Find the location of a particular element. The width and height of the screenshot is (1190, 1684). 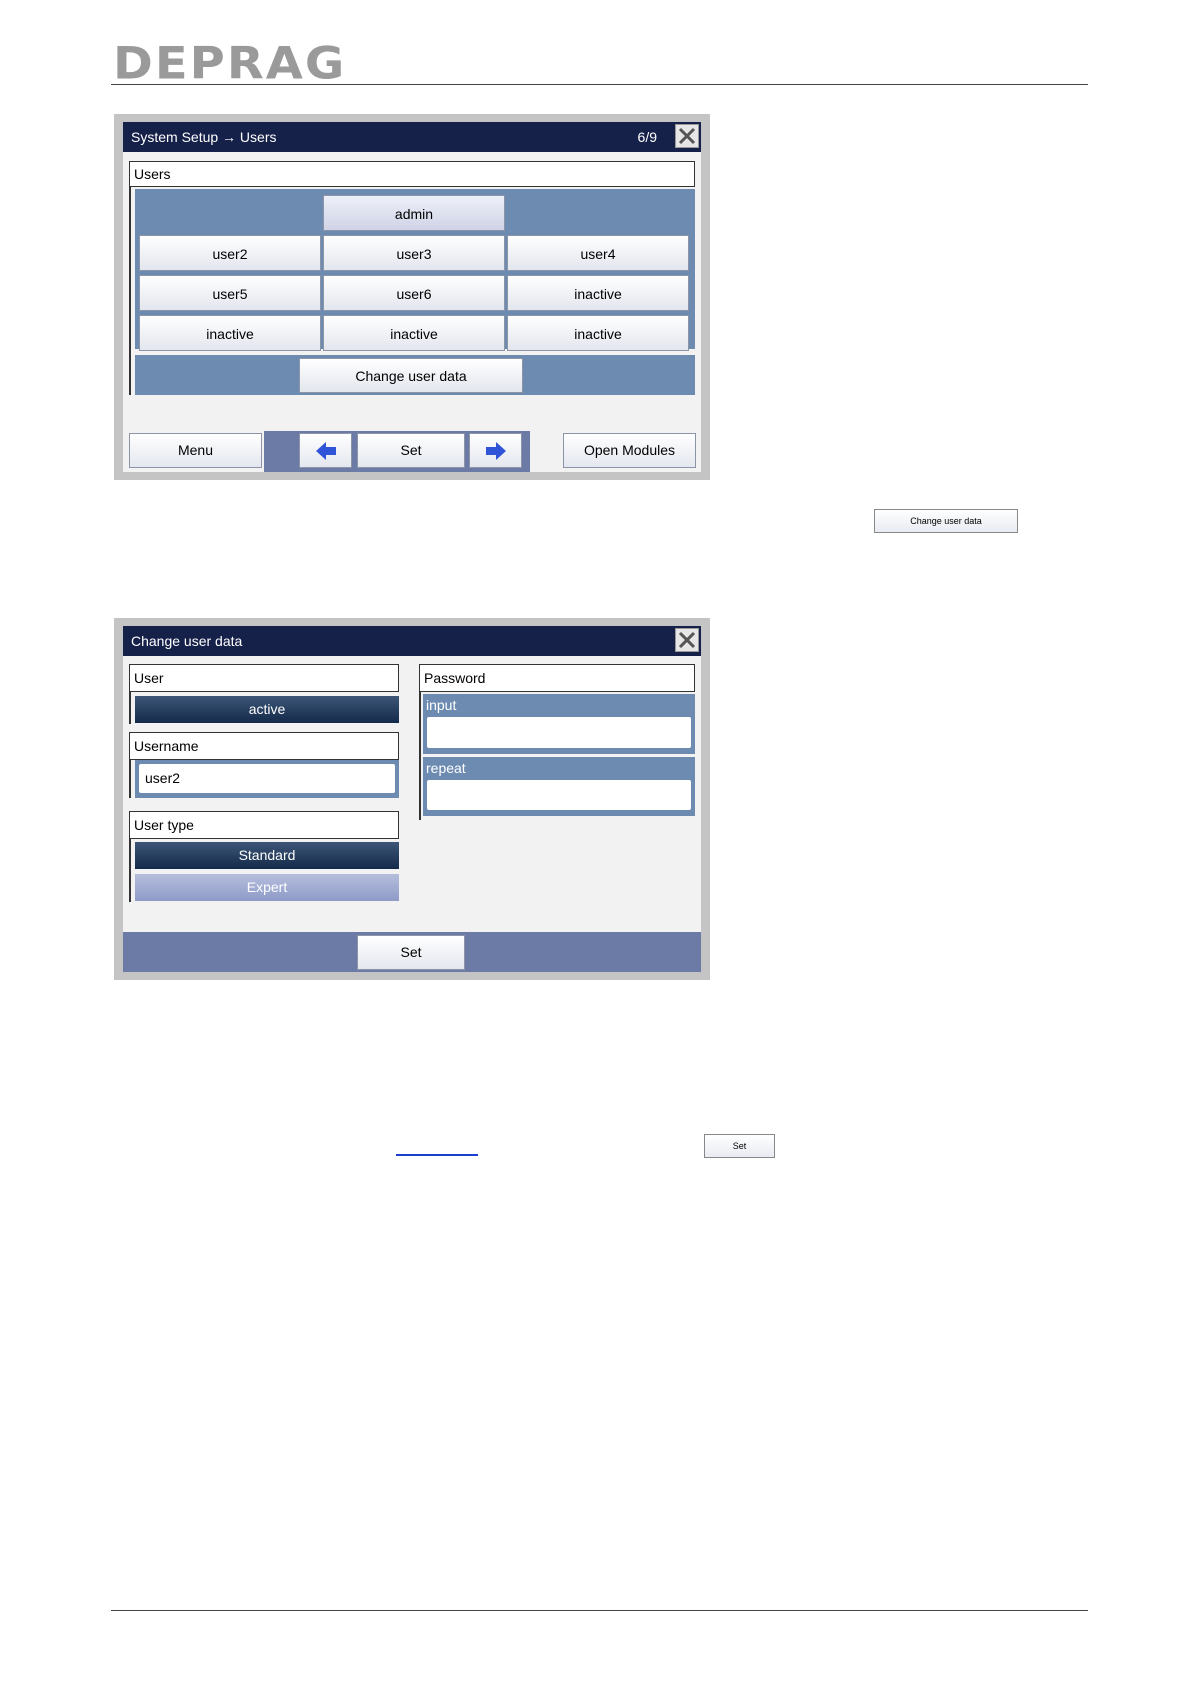

user-button: user3 is located at coordinates (414, 253).